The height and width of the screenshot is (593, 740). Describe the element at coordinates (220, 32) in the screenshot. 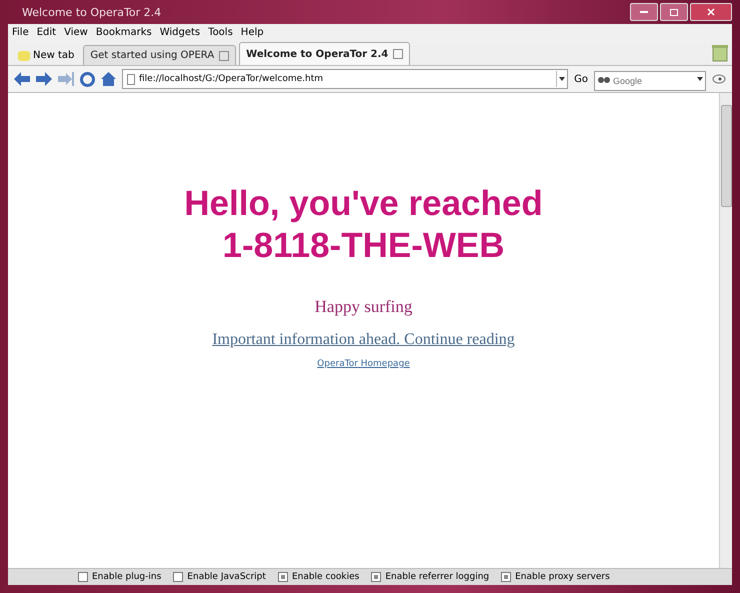

I see `menu-item: Tools` at that location.